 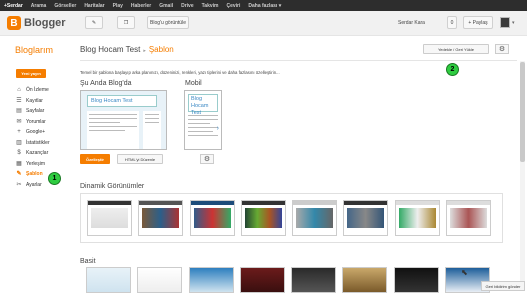 I want to click on chevron-right-icon: ›, so click(x=217, y=128).